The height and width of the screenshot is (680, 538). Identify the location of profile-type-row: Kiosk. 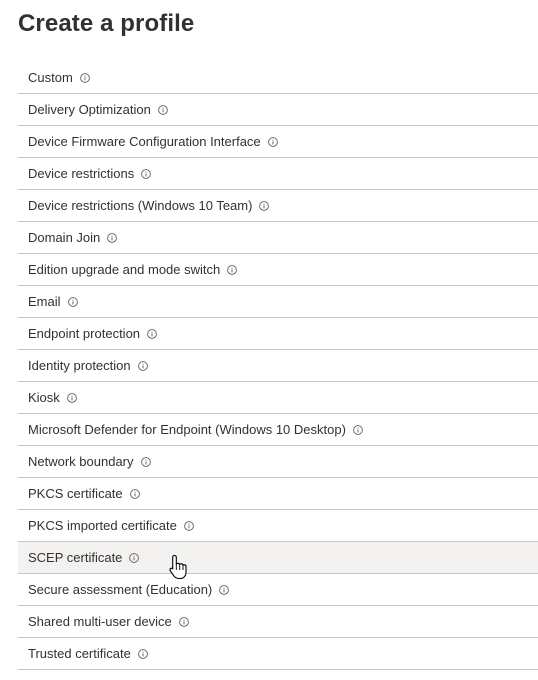
(278, 398).